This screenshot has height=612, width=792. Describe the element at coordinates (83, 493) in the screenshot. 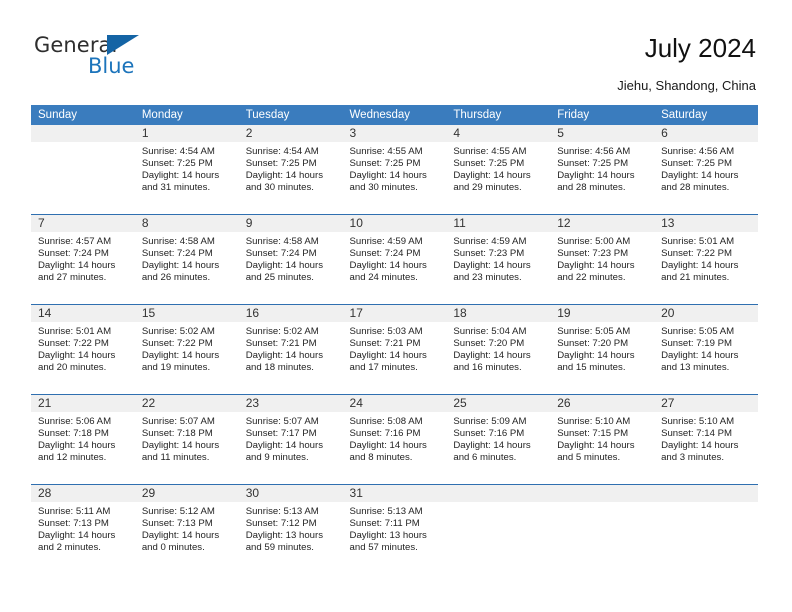

I see `day-number: 28` at that location.